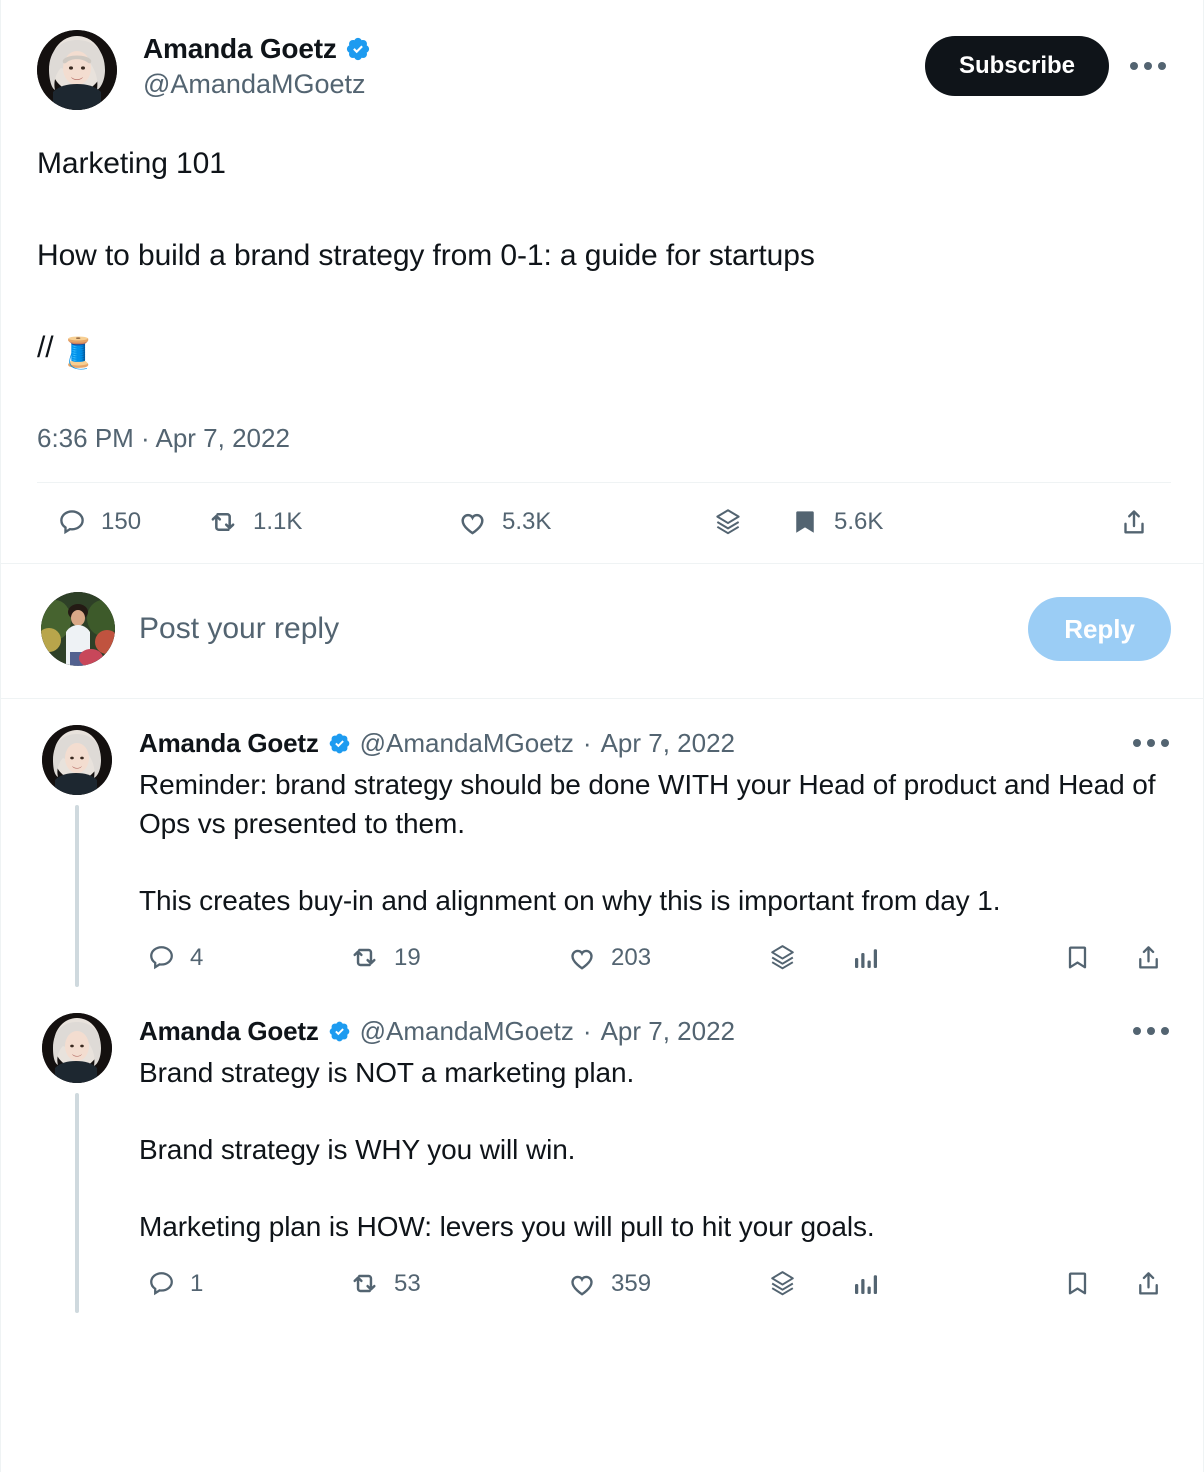  Describe the element at coordinates (244, 957) in the screenshot. I see `reply-action: 4` at that location.